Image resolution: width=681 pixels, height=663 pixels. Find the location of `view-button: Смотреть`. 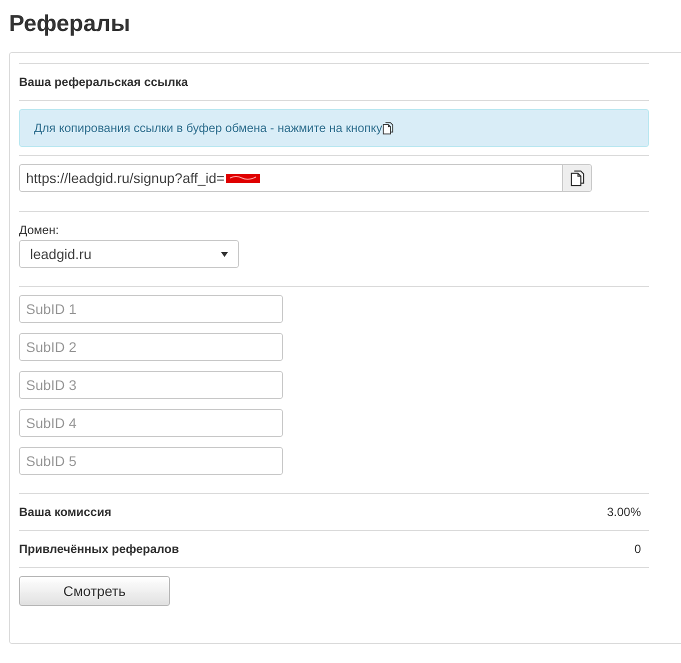

view-button: Смотреть is located at coordinates (94, 591).